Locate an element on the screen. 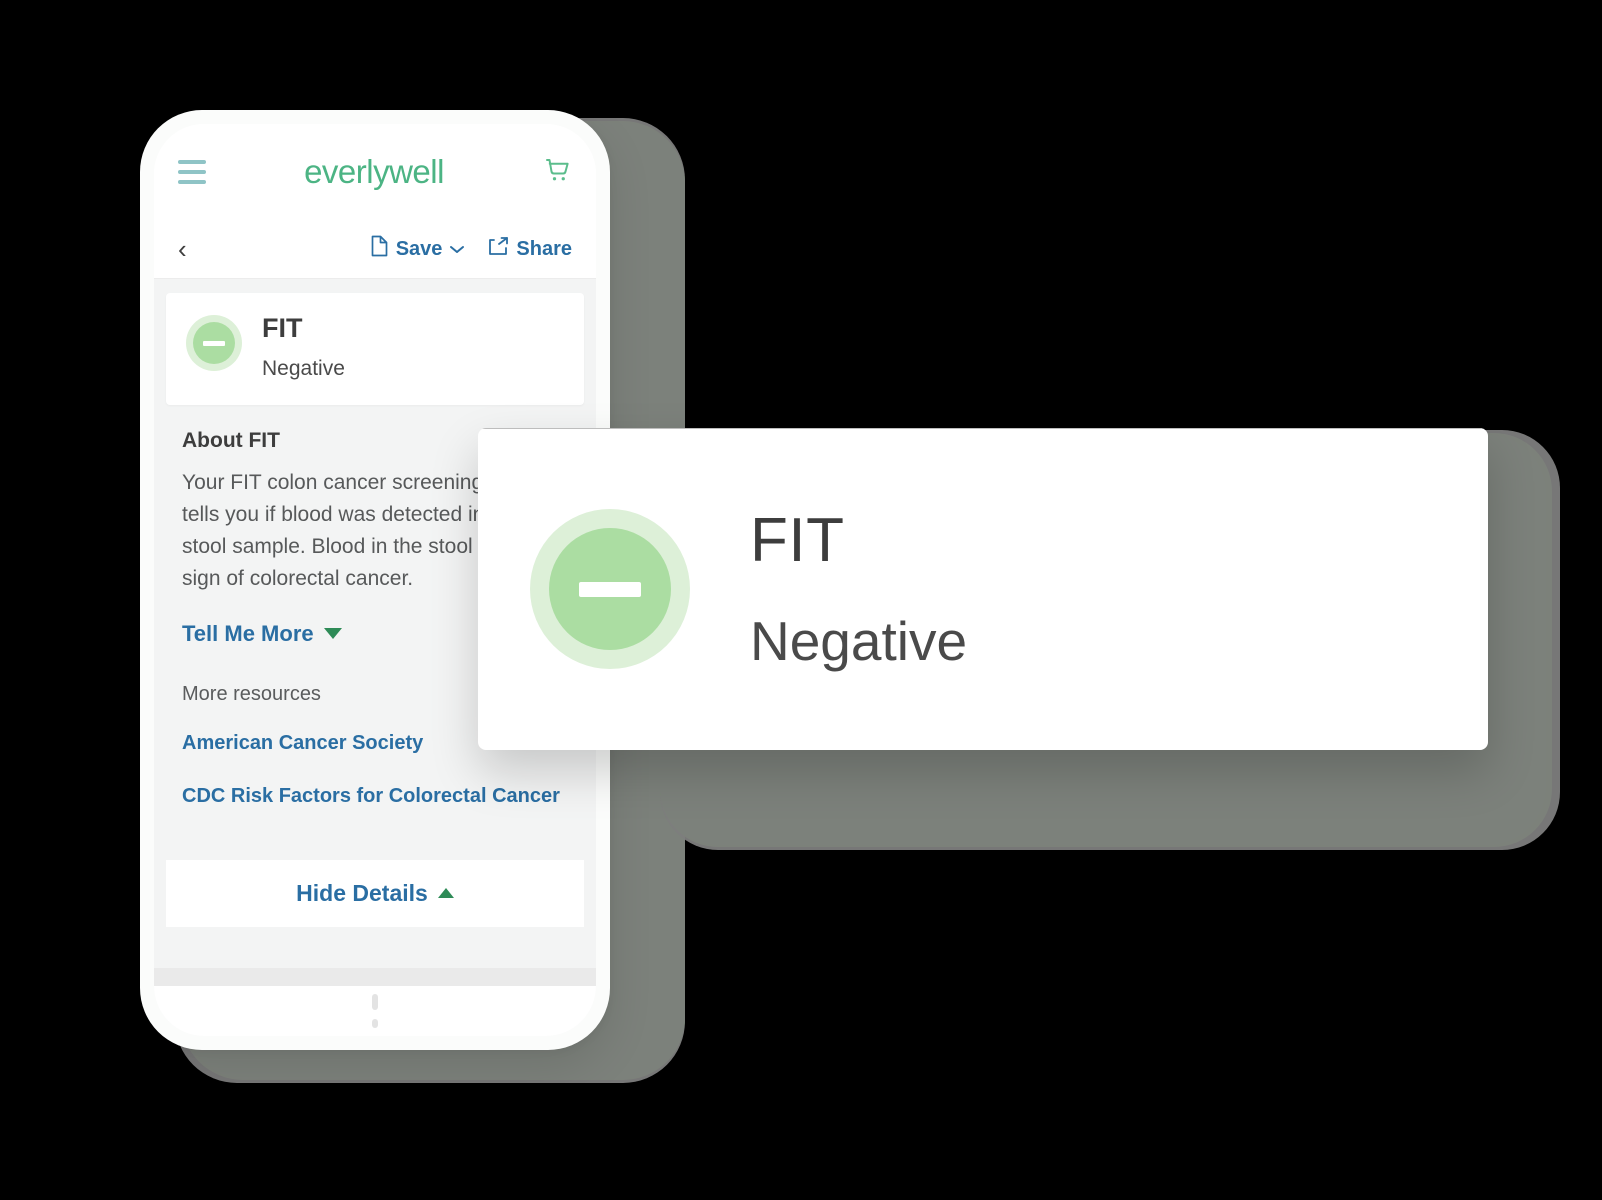  app-header: everlywell is located at coordinates (375, 172).